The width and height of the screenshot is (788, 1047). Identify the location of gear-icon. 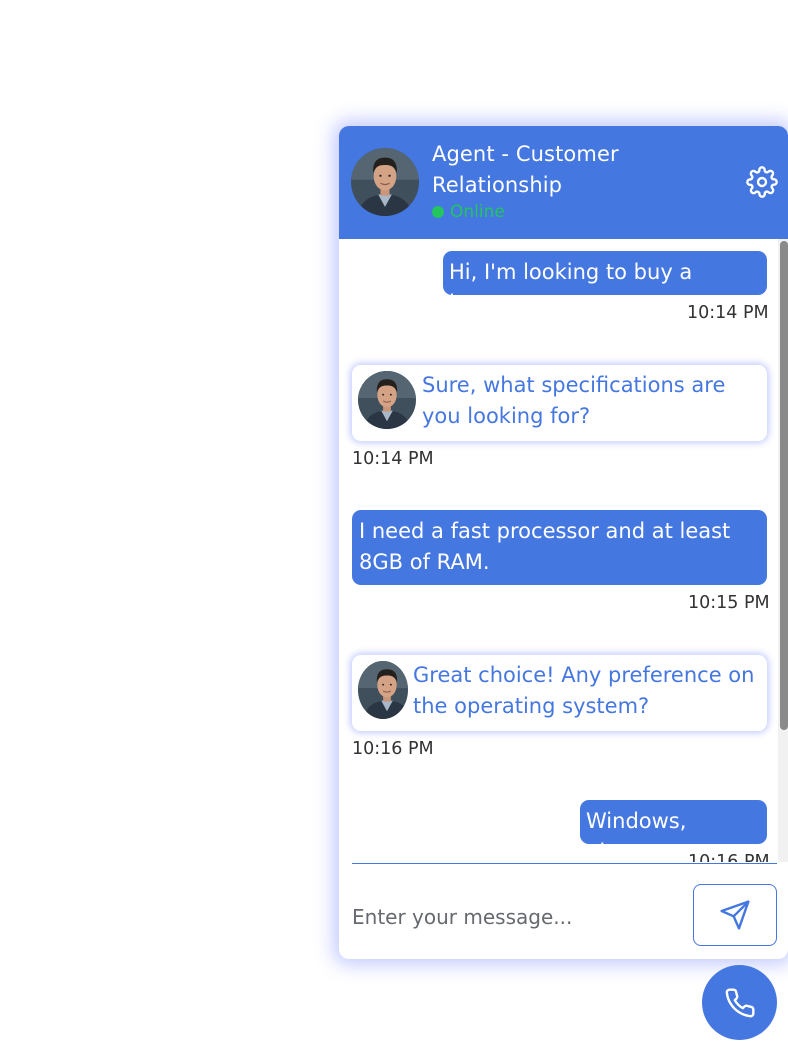
(762, 182).